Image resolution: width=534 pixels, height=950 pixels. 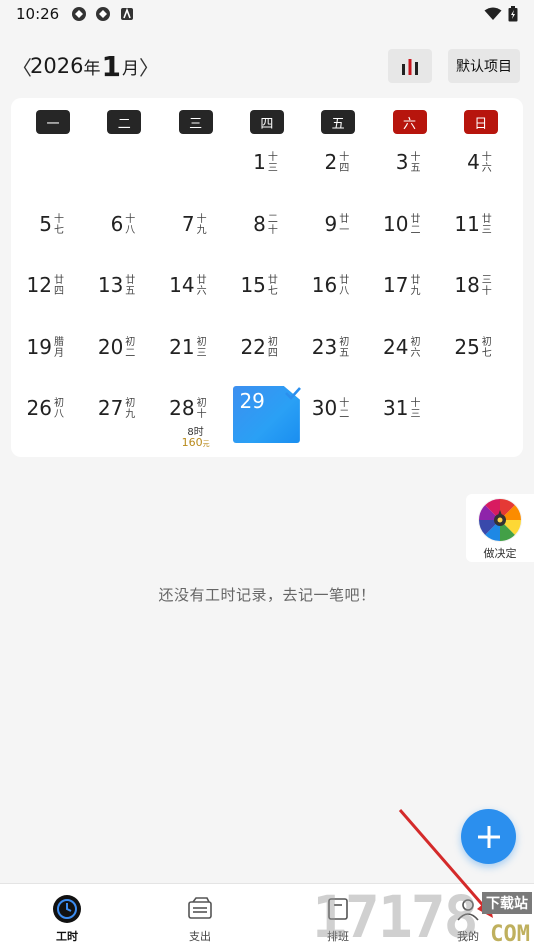 I want to click on calendar-day: 20 初二, so click(x=124, y=363).